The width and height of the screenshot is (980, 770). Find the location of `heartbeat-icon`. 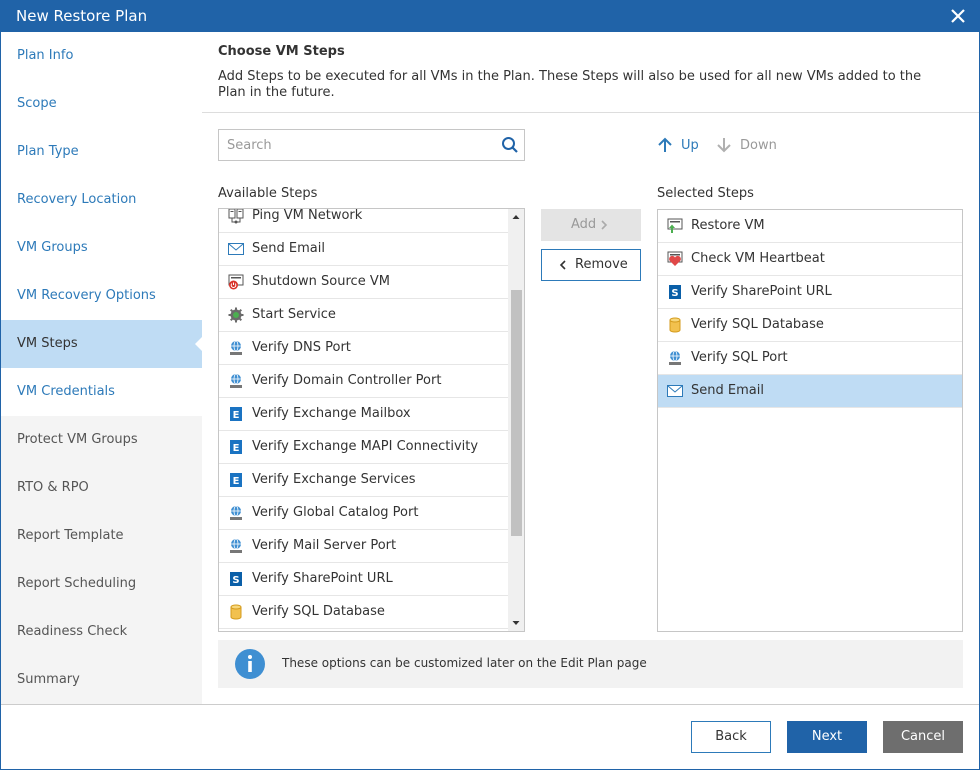

heartbeat-icon is located at coordinates (675, 258).